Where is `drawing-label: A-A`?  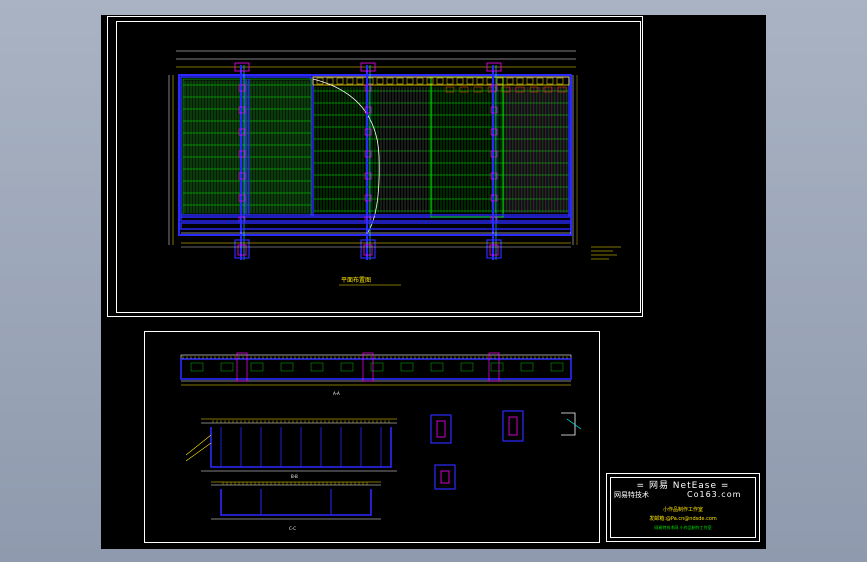 drawing-label: A-A is located at coordinates (336, 393).